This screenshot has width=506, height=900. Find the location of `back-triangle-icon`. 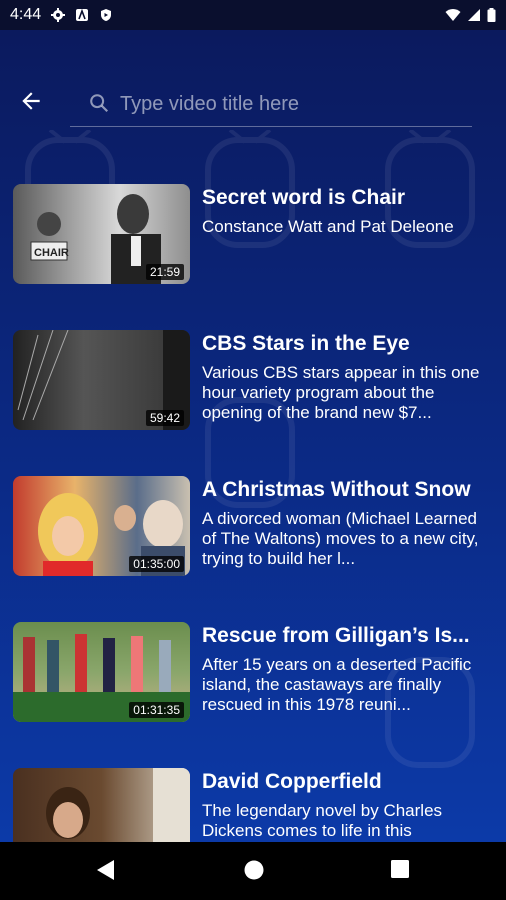

back-triangle-icon is located at coordinates (106, 870).